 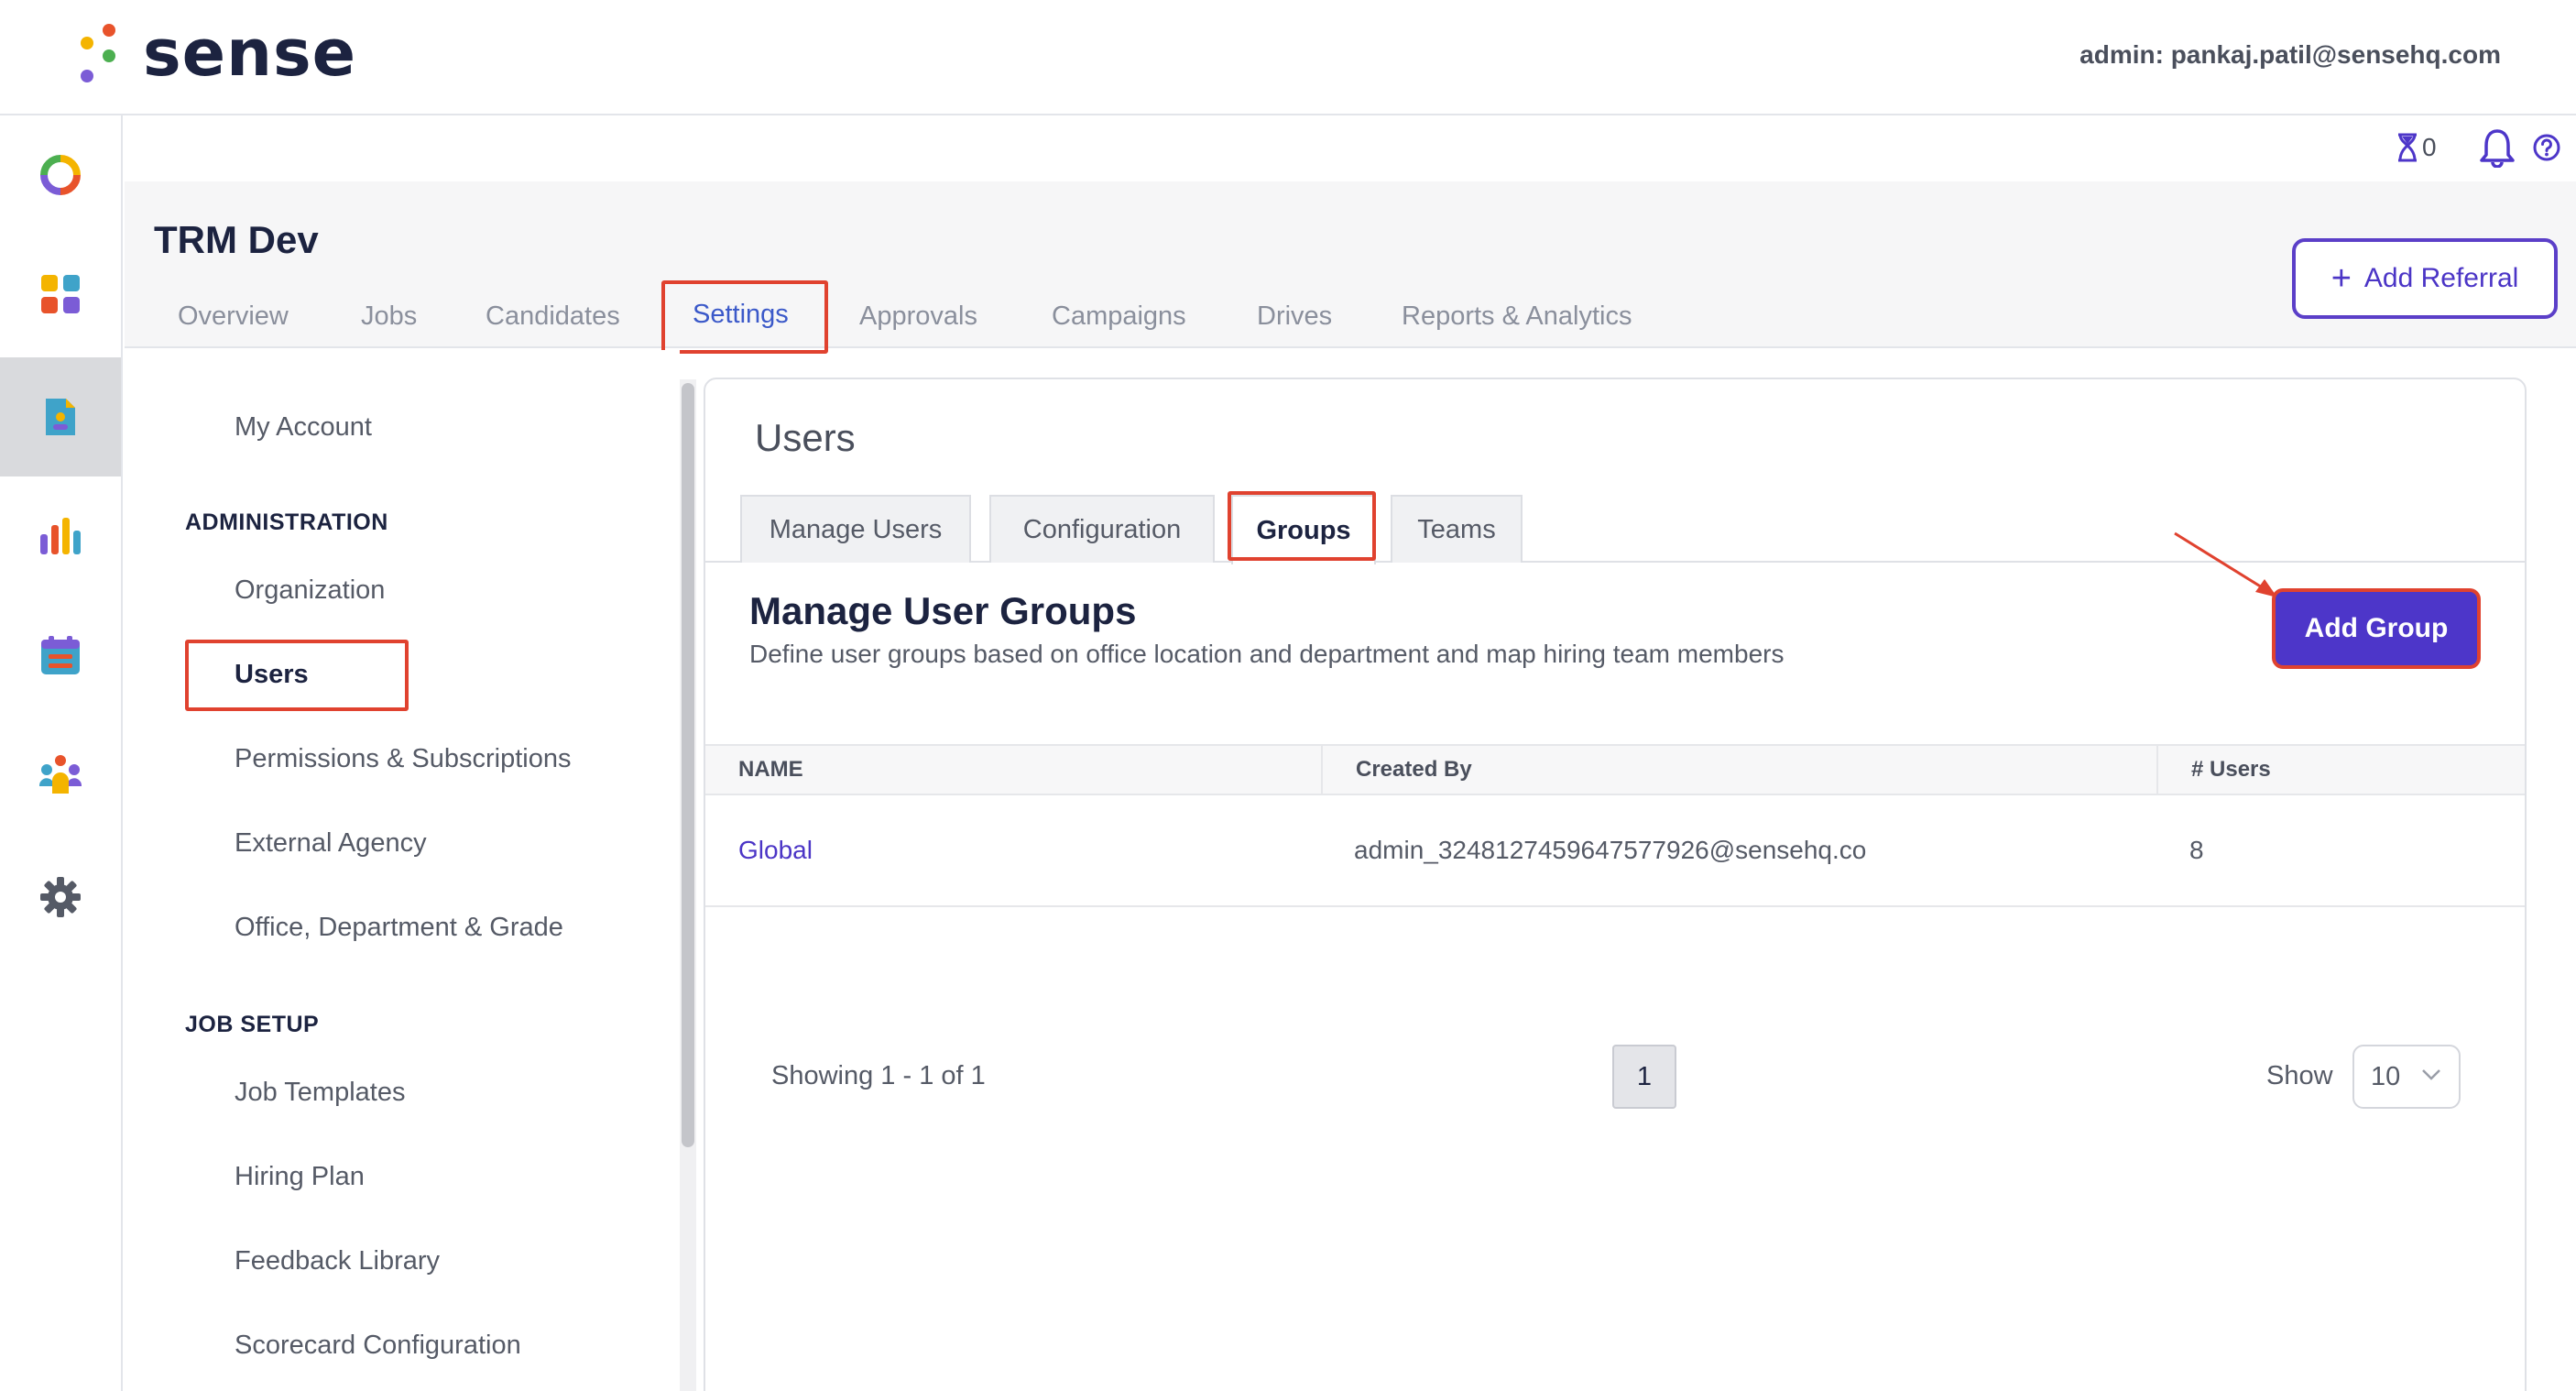 I want to click on rail-settings, so click(x=61, y=897).